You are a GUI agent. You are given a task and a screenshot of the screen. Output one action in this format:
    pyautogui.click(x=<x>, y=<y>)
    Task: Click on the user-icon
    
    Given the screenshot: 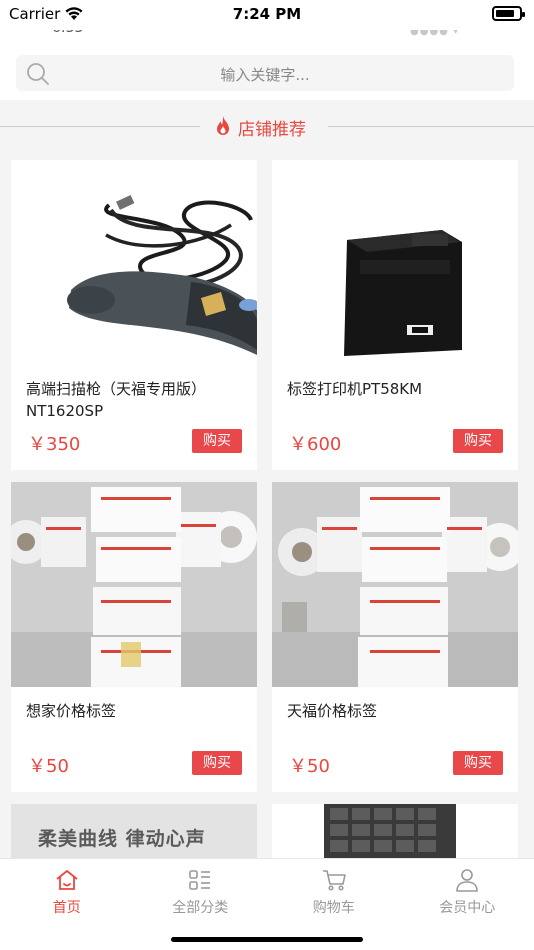 What is the action you would take?
    pyautogui.click(x=467, y=880)
    